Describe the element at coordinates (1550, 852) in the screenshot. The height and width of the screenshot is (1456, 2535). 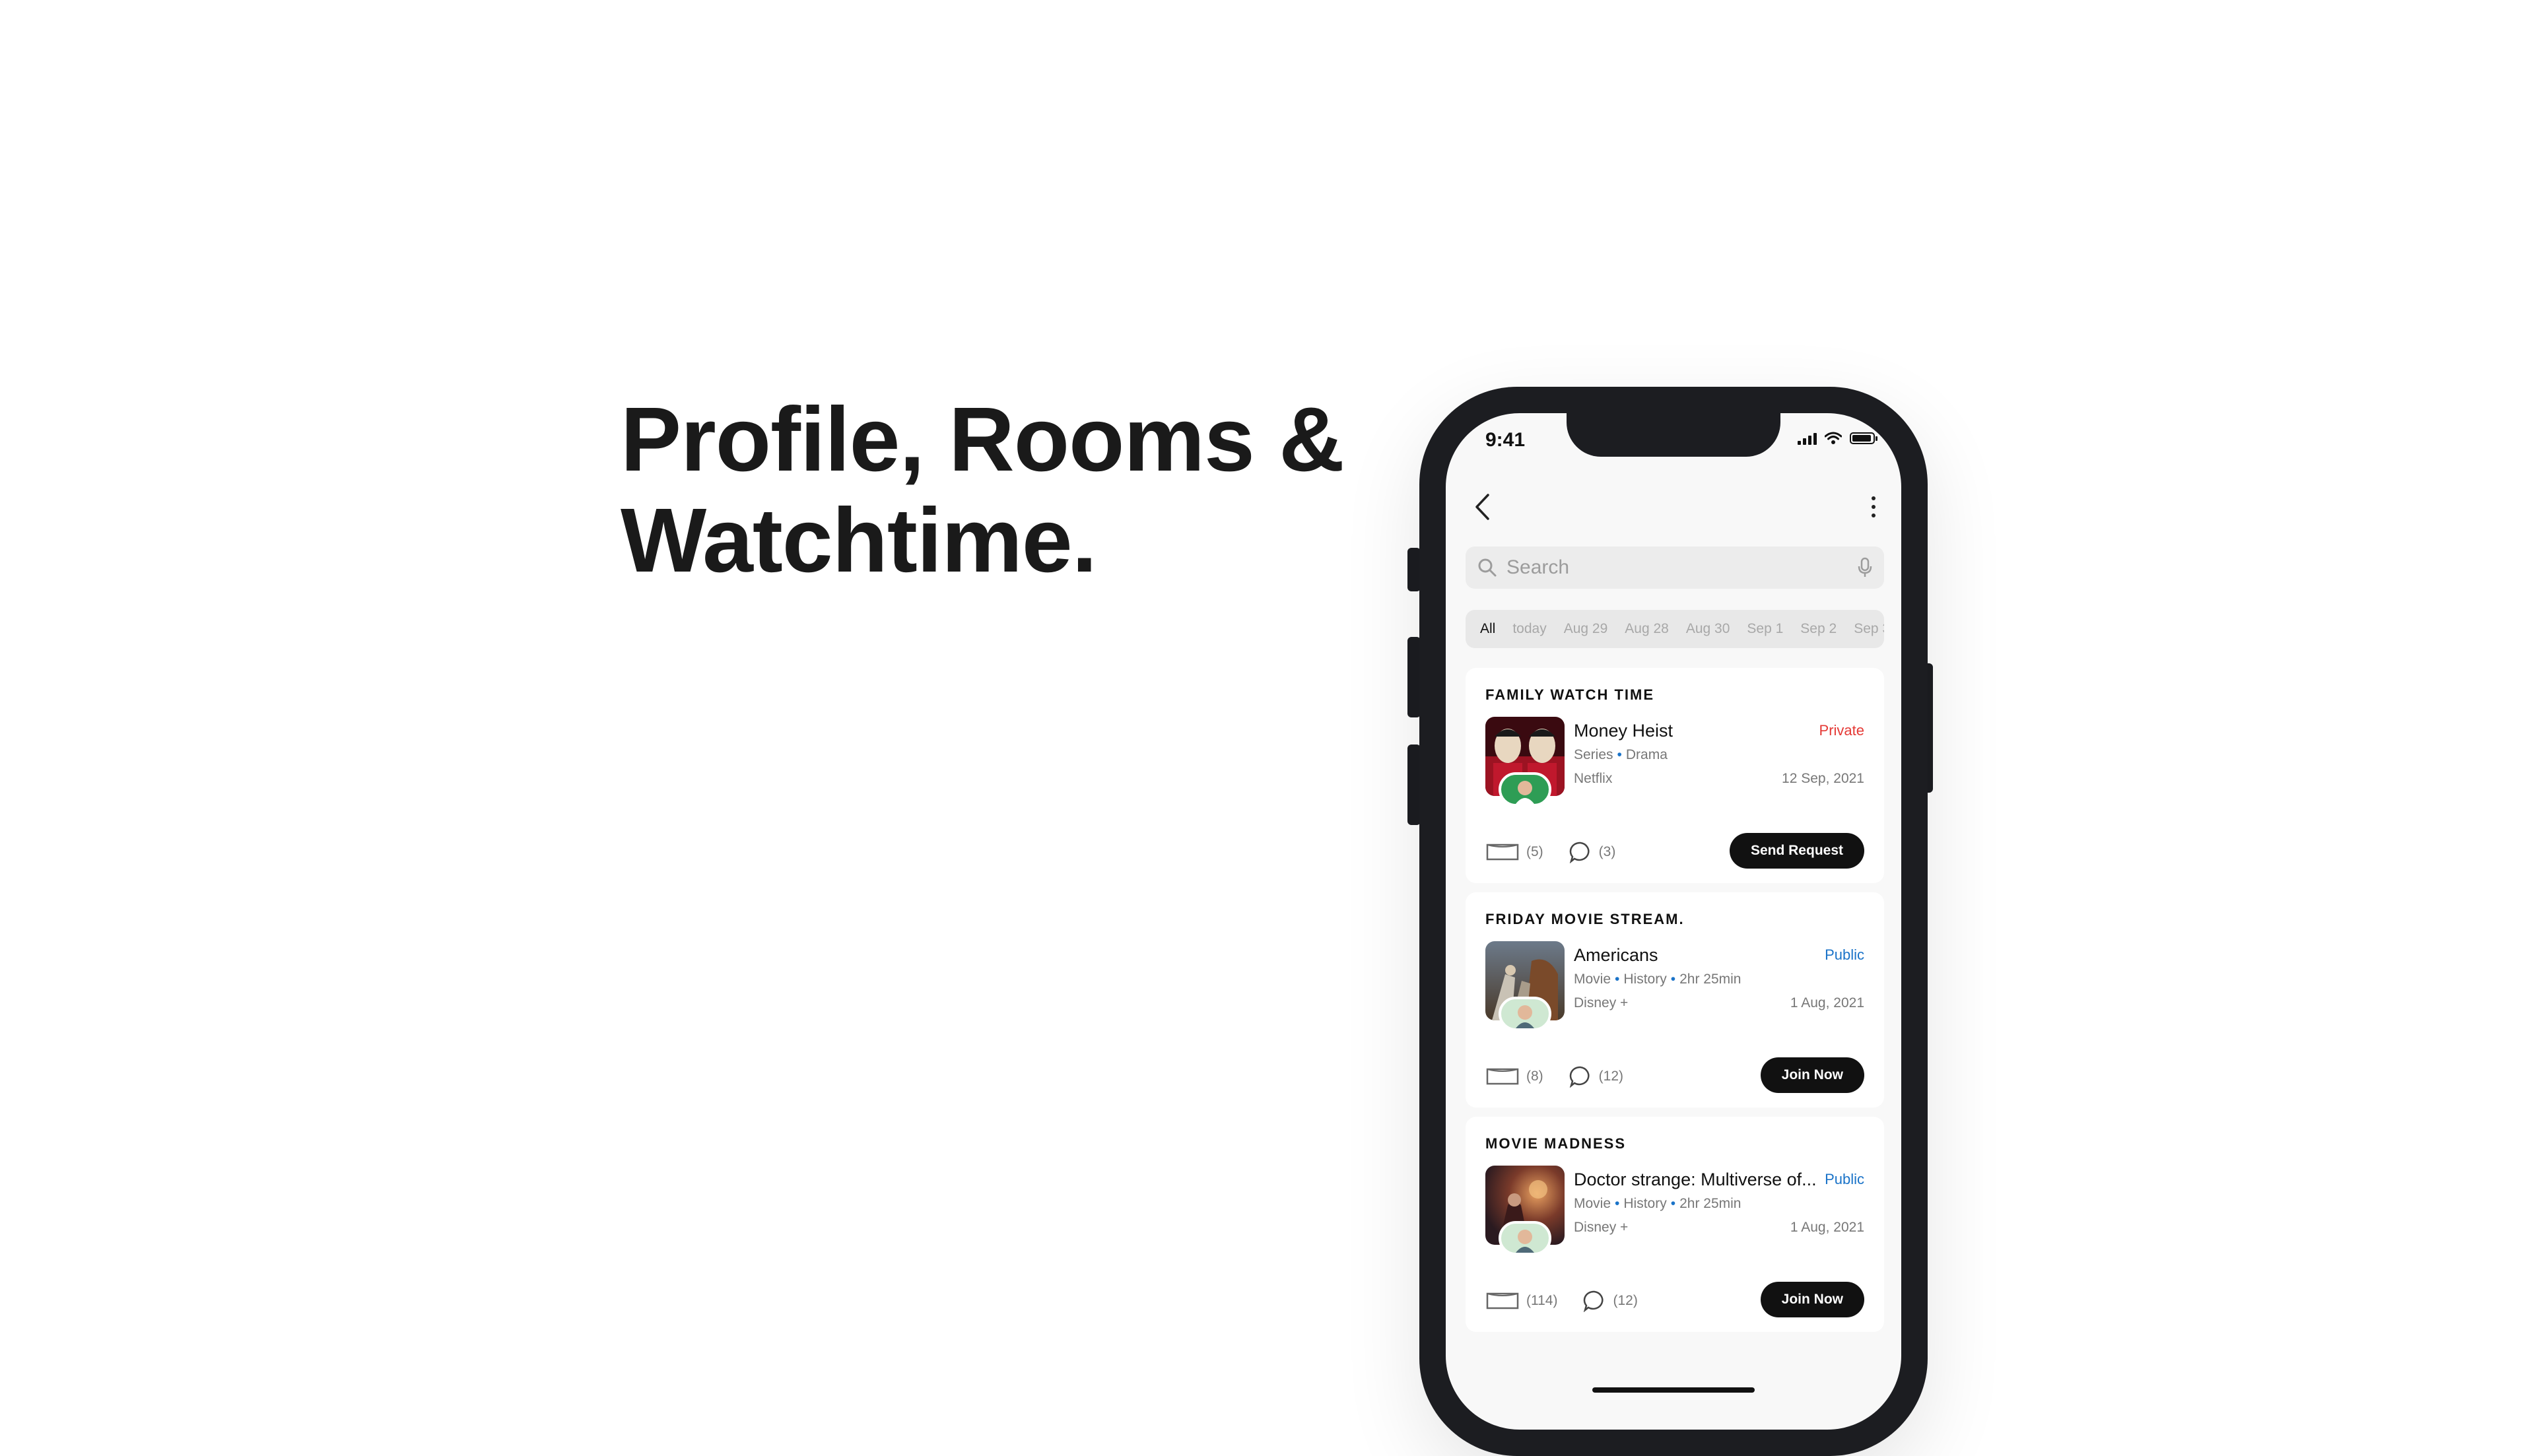
I see `room-stats: (5) (3)` at that location.